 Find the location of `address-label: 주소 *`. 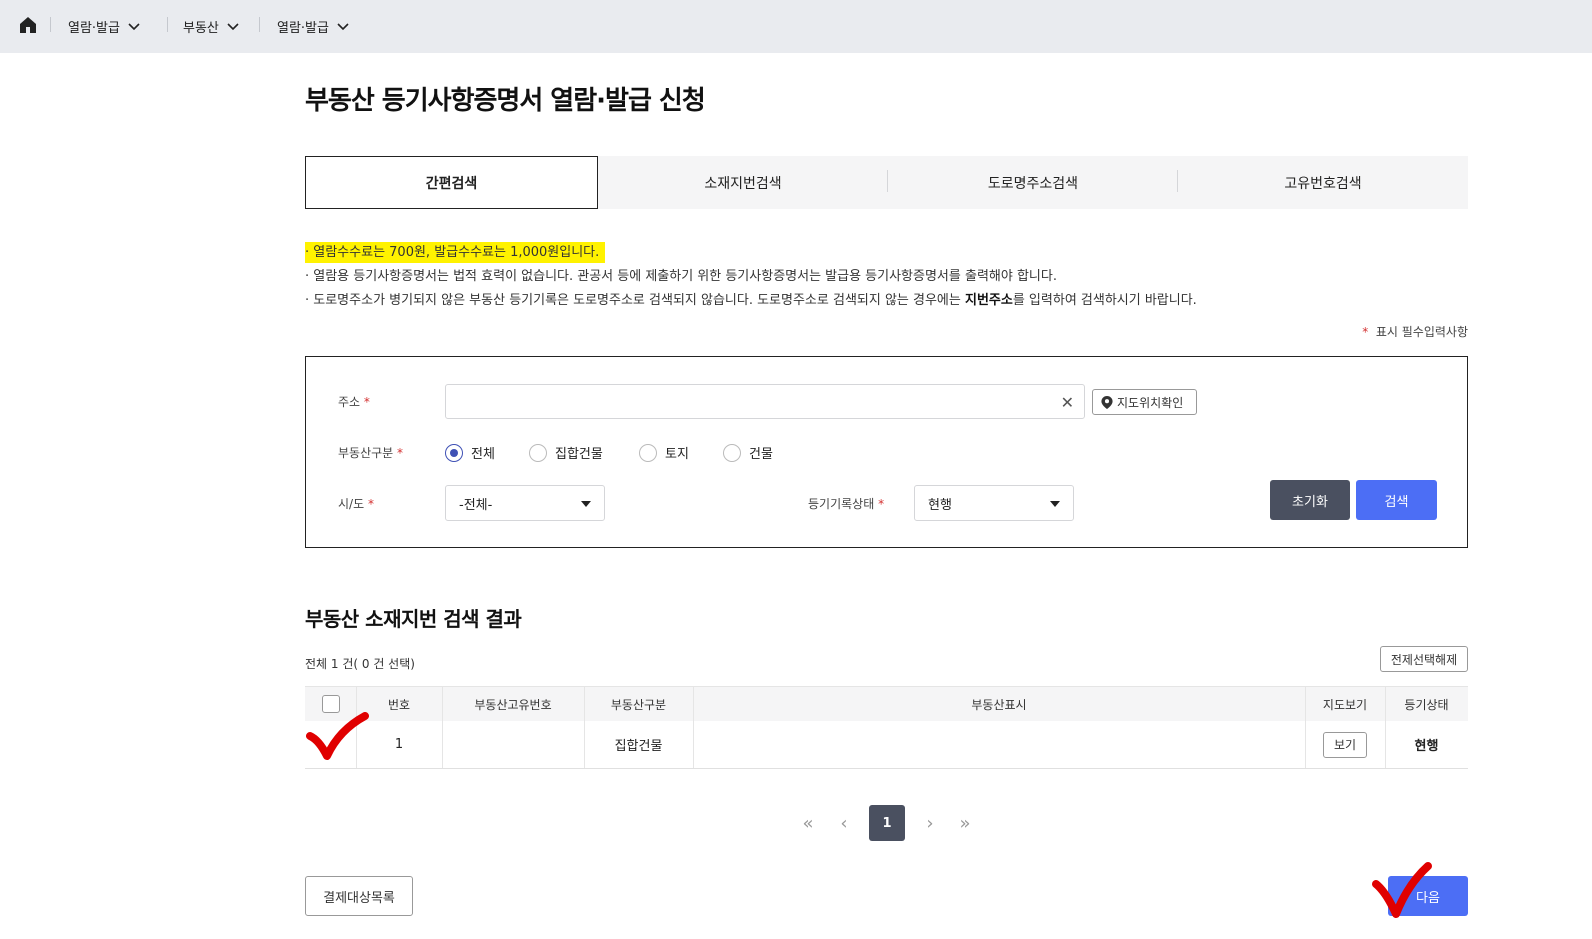

address-label: 주소 * is located at coordinates (354, 401).